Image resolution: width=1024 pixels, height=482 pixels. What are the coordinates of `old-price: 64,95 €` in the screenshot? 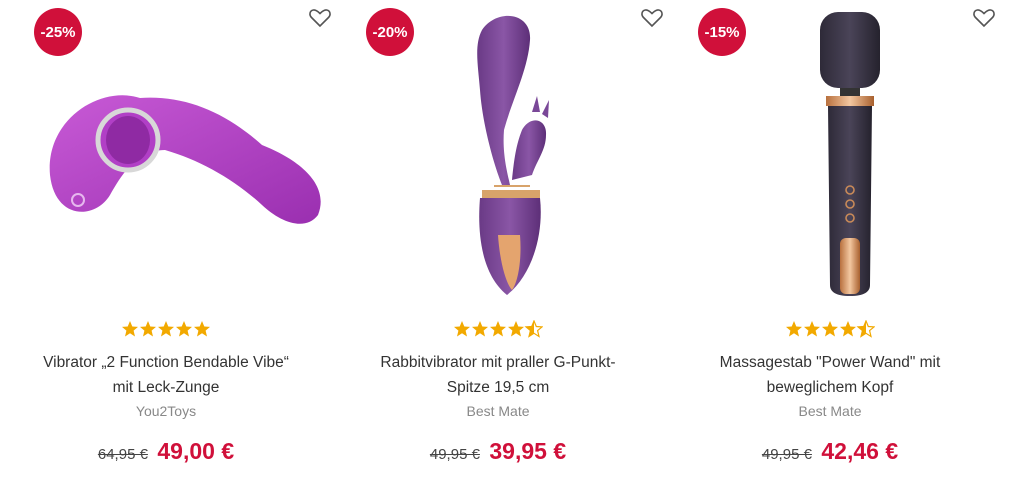 It's located at (122, 454).